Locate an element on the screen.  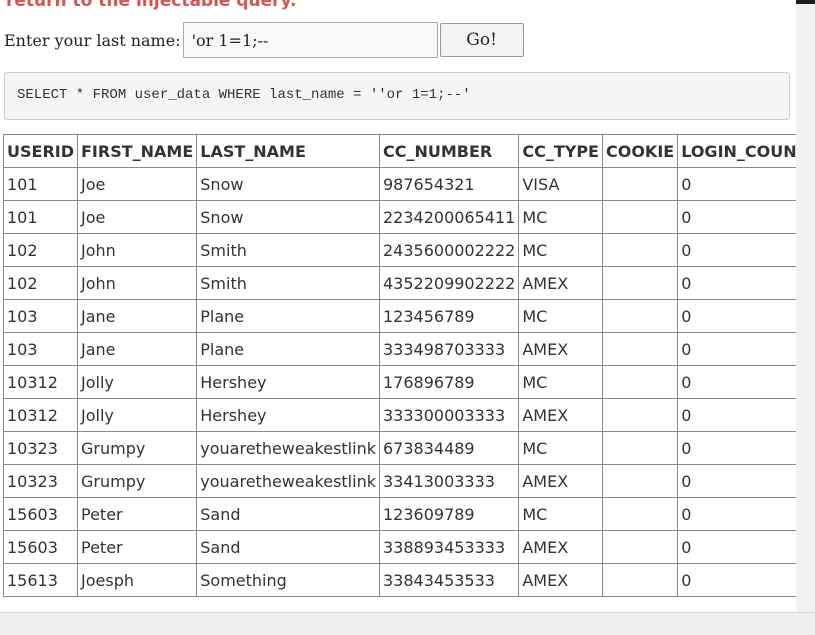
cell-userid: 102 is located at coordinates (40, 250).